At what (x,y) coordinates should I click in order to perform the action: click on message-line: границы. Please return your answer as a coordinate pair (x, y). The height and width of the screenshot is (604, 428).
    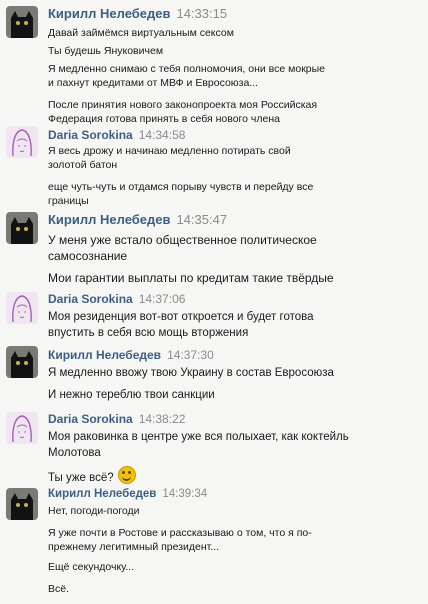
    Looking at the image, I should click on (68, 201).